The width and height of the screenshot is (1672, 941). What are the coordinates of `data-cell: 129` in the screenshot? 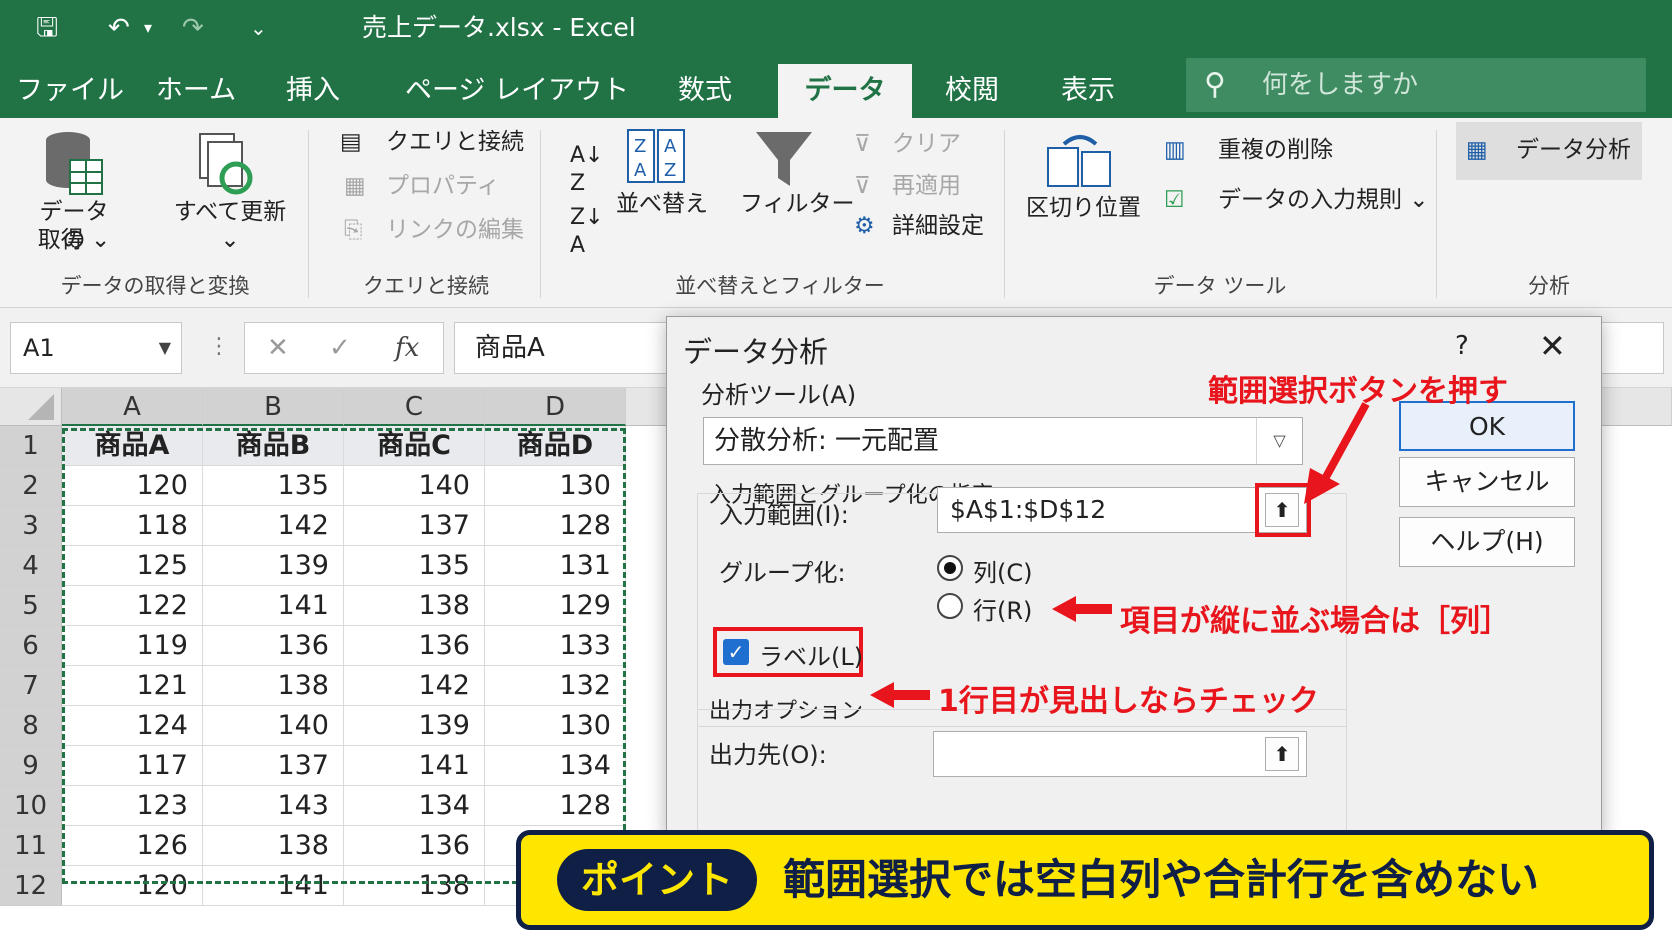 It's located at (555, 606).